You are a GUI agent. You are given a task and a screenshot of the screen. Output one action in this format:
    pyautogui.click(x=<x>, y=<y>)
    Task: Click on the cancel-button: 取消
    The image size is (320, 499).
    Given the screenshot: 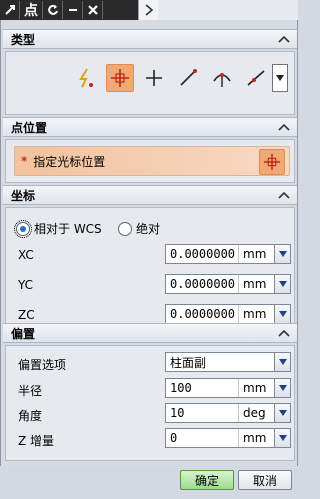 What is the action you would take?
    pyautogui.click(x=265, y=480)
    